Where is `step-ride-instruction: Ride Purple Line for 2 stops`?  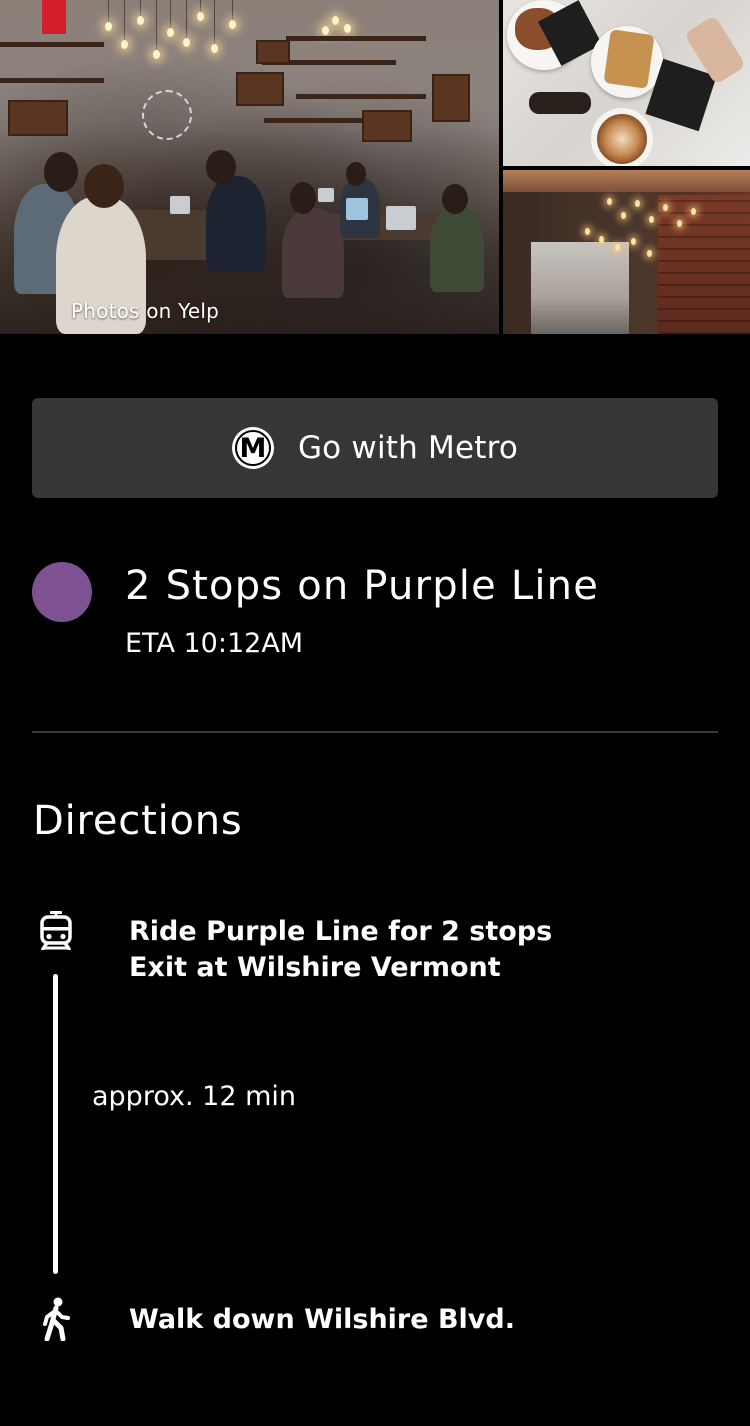 step-ride-instruction: Ride Purple Line for 2 stops is located at coordinates (341, 931).